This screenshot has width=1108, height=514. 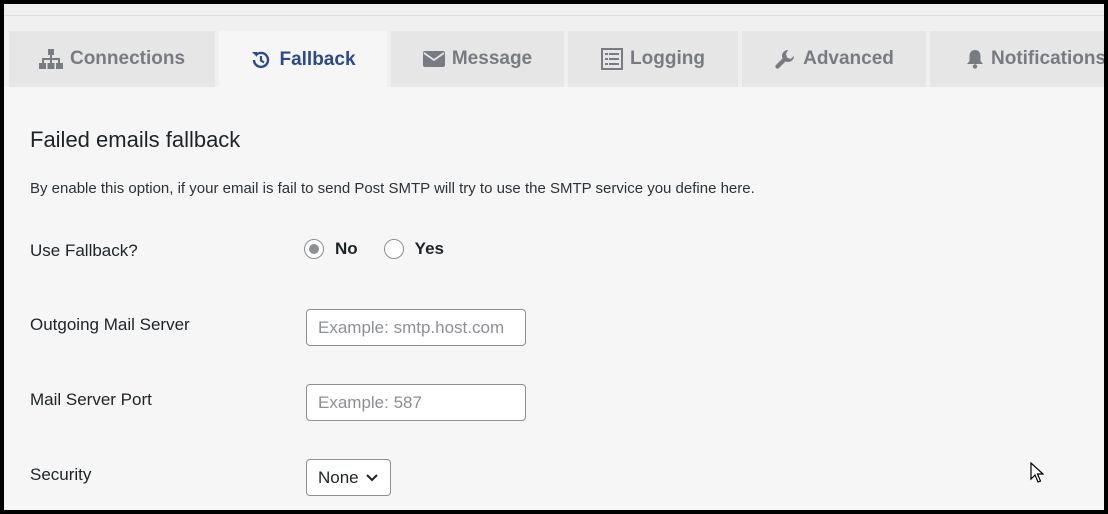 I want to click on security-selected-value: None, so click(x=338, y=477).